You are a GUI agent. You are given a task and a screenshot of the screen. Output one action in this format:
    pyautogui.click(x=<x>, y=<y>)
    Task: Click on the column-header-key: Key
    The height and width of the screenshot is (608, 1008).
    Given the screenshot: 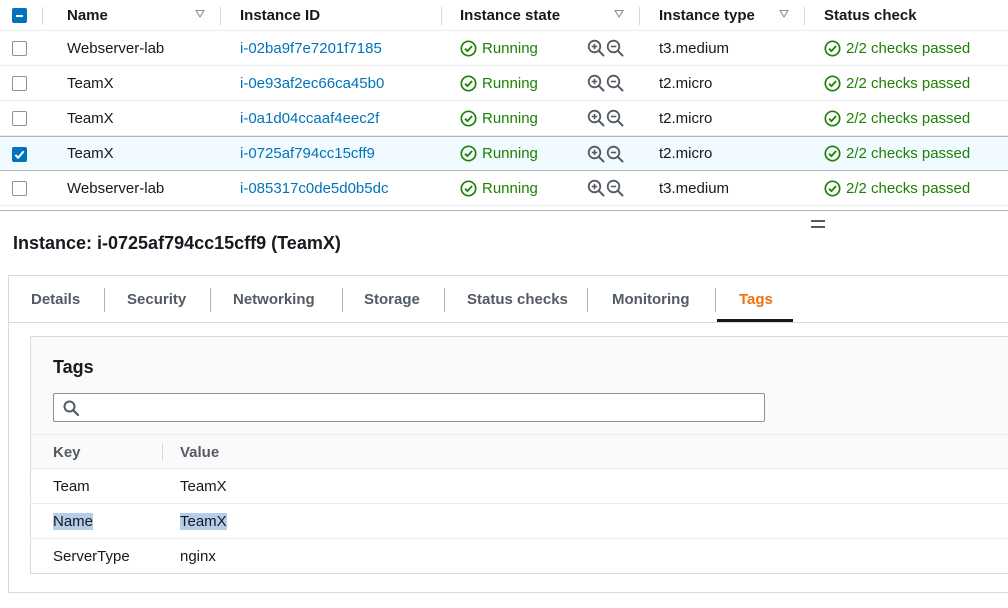 What is the action you would take?
    pyautogui.click(x=67, y=452)
    